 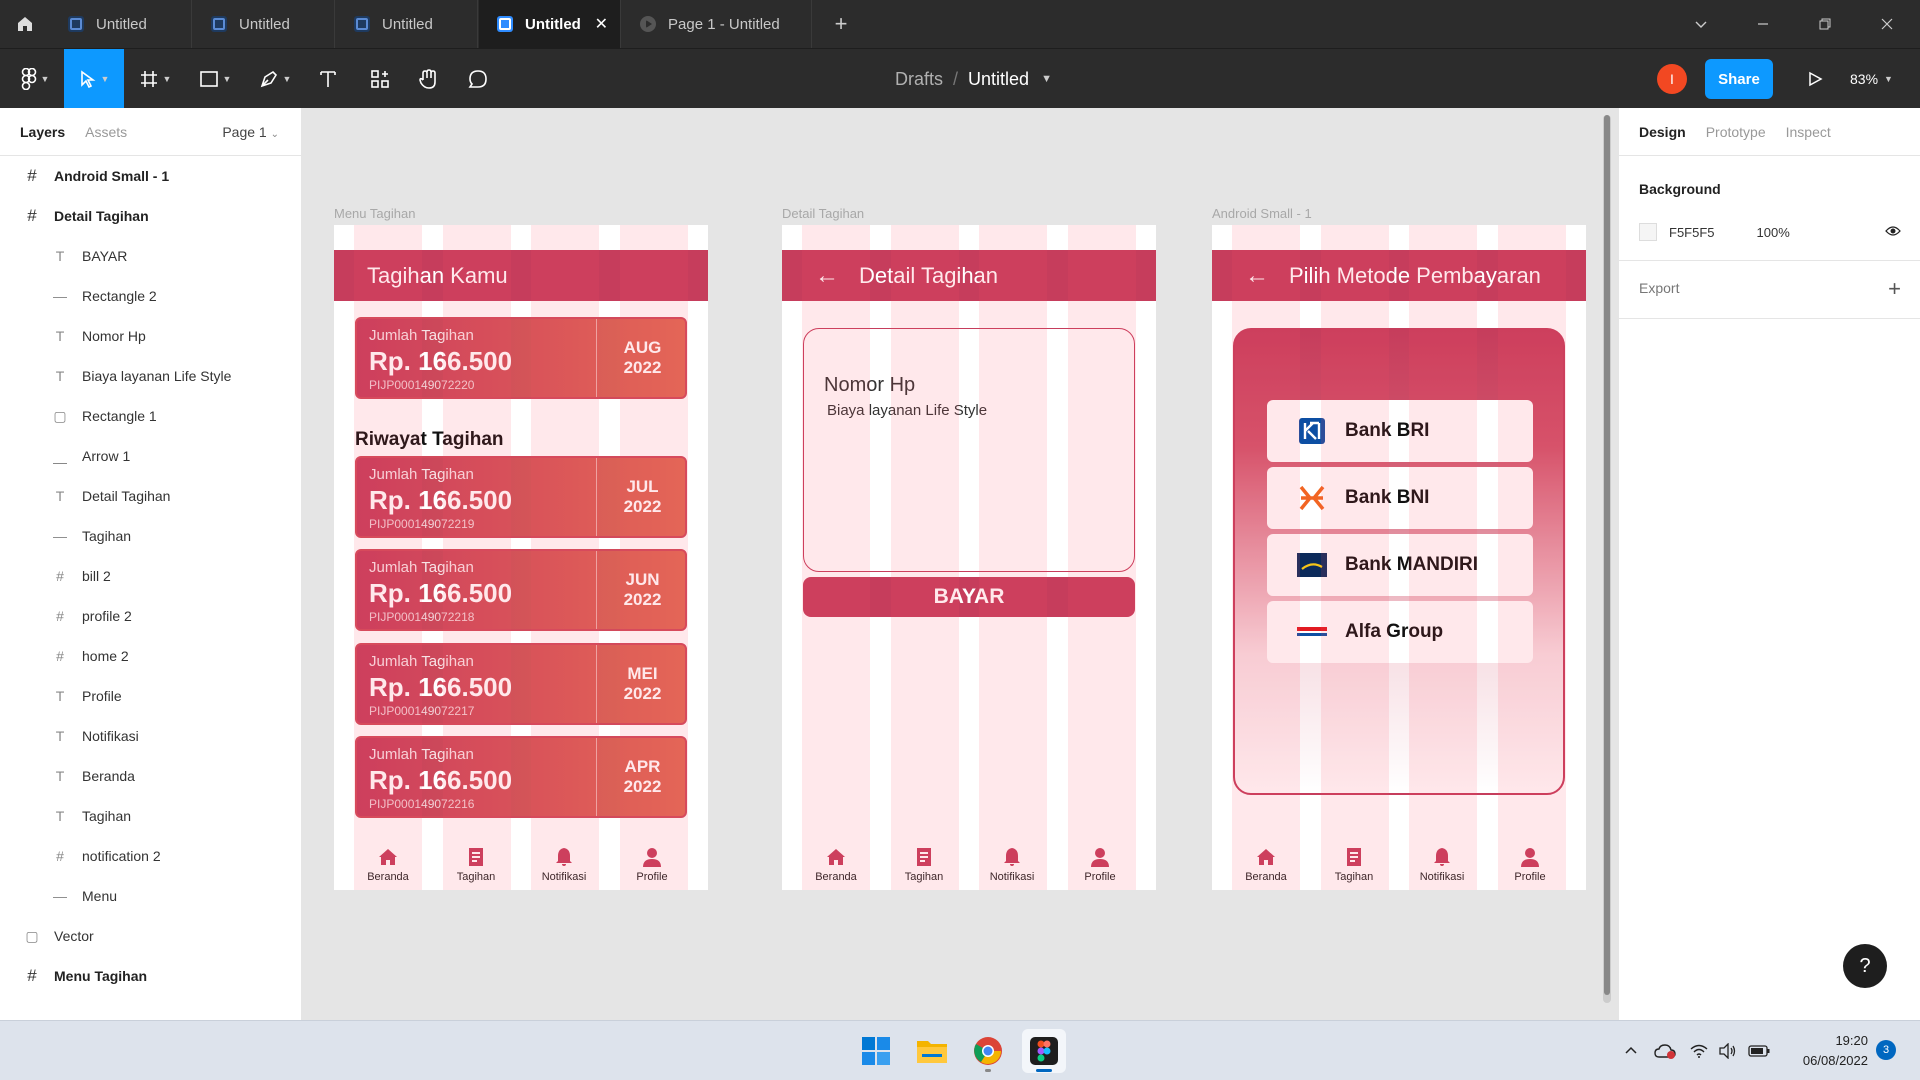 I want to click on tab-prototype: Prototype, so click(x=1736, y=132).